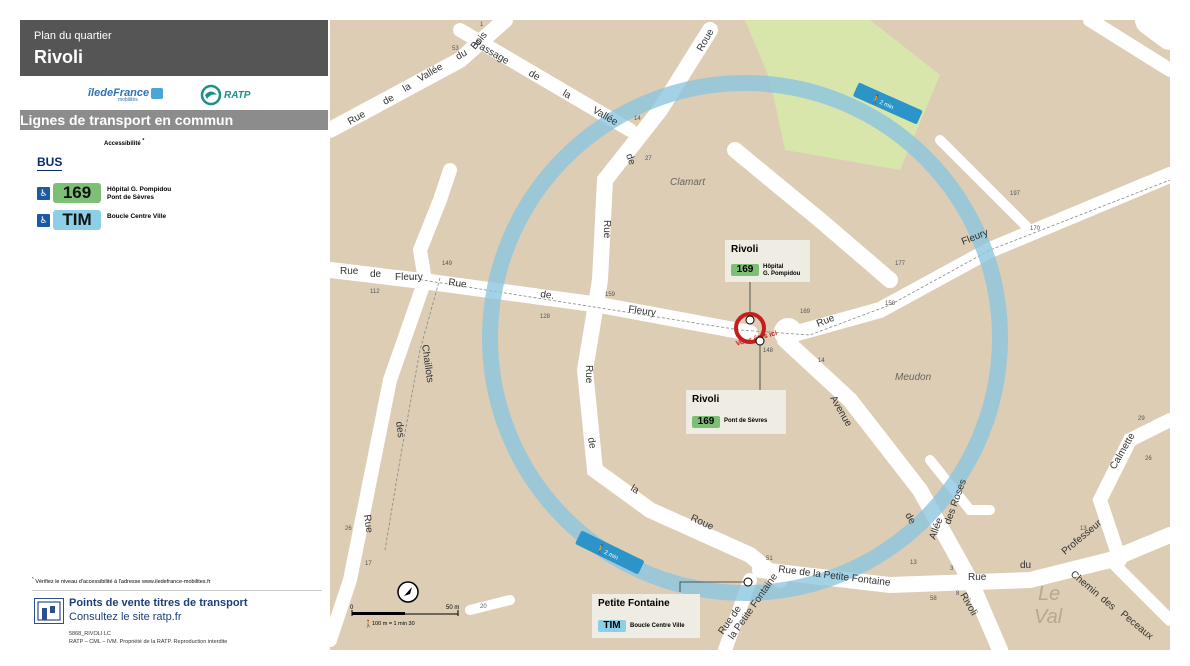 The image size is (1190, 666). I want to click on svg-text: 169, so click(805, 312).